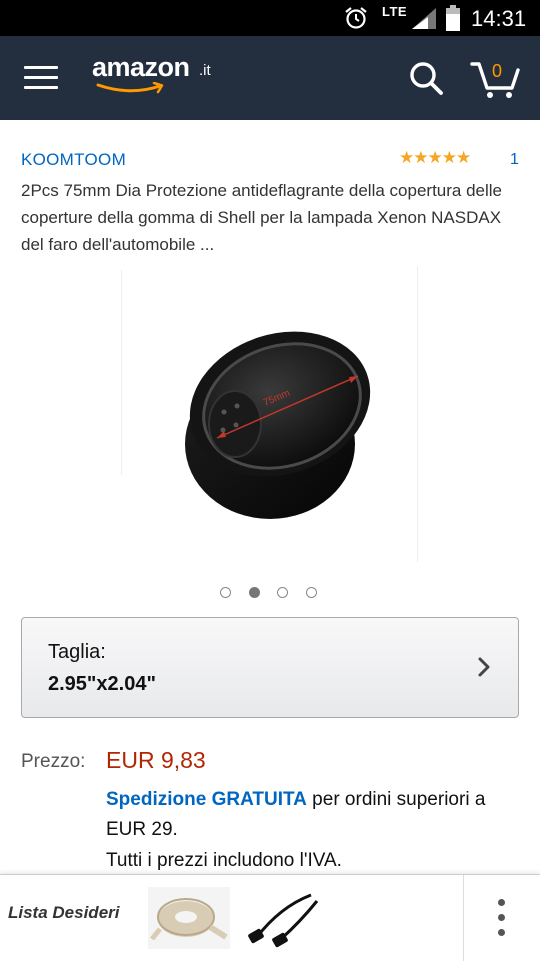  Describe the element at coordinates (224, 860) in the screenshot. I see `vat-note: Tutti i prezzi includono l'IVA.` at that location.